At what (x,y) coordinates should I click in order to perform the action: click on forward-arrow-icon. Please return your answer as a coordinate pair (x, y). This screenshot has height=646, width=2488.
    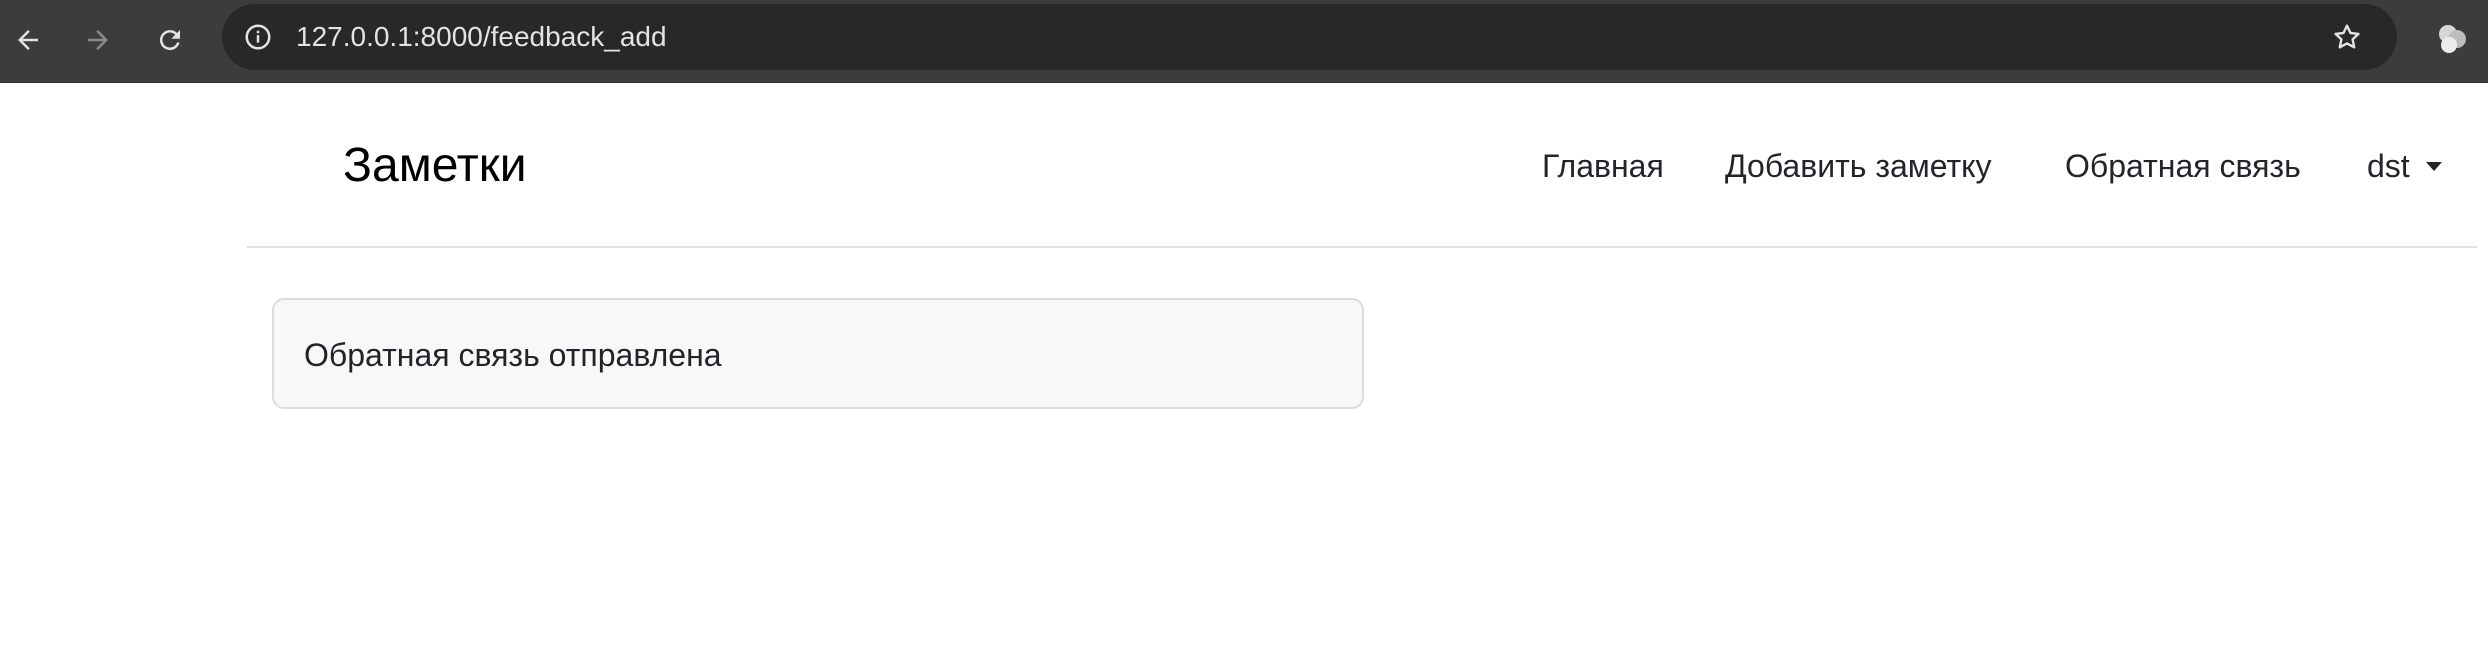
    Looking at the image, I should click on (98, 40).